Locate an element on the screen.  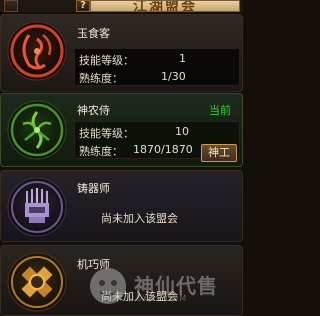
skill-level-value: 10 is located at coordinates (182, 131).